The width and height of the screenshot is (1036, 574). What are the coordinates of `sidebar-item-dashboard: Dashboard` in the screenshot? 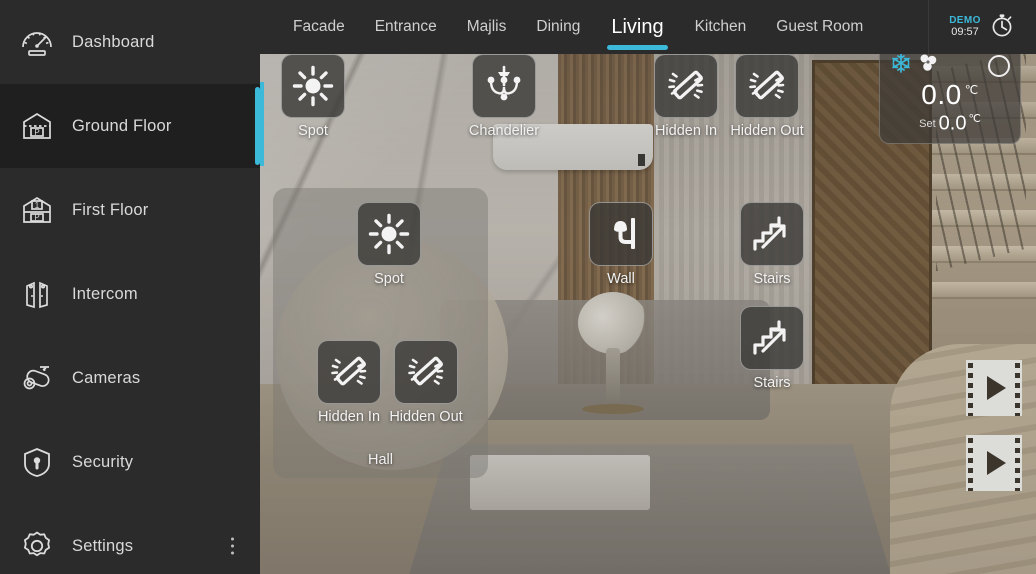 It's located at (130, 42).